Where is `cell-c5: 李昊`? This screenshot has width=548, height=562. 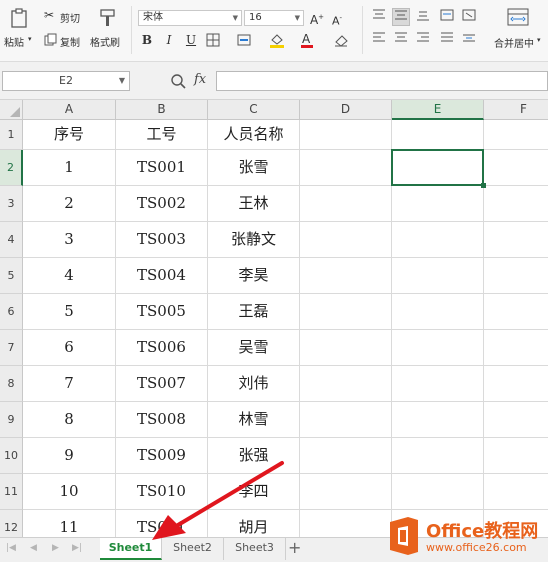 cell-c5: 李昊 is located at coordinates (254, 276).